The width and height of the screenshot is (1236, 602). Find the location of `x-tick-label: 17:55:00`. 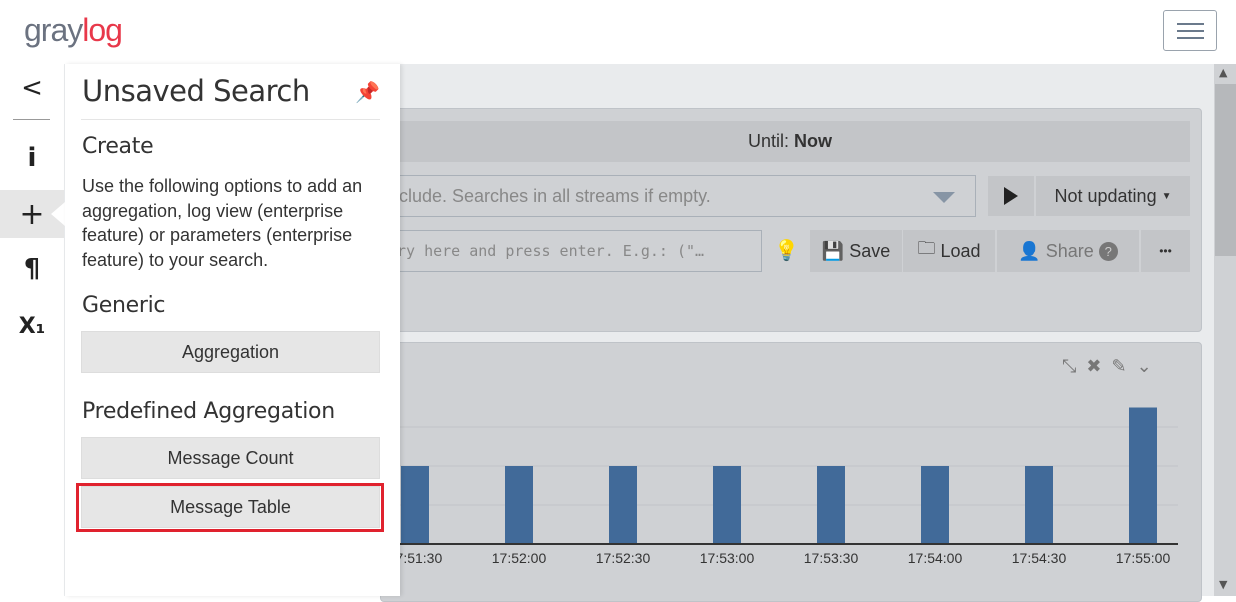

x-tick-label: 17:55:00 is located at coordinates (1143, 558).